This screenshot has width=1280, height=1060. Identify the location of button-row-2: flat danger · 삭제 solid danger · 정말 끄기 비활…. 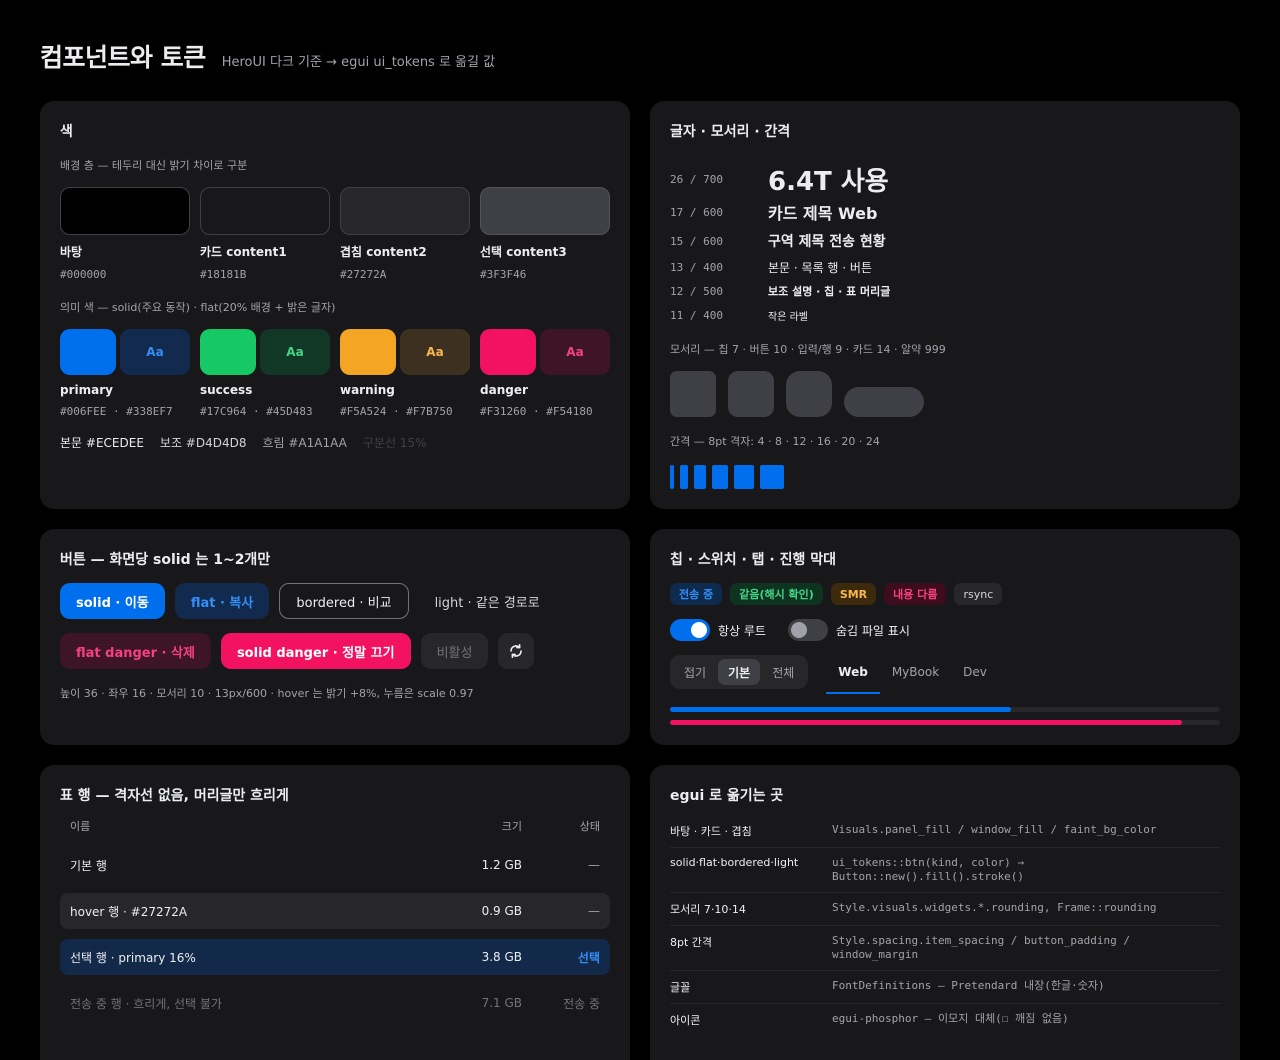
(335, 651).